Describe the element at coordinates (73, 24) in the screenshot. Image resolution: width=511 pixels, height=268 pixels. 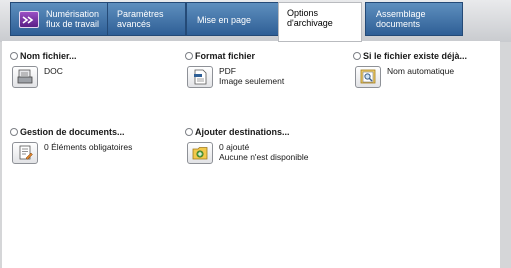
I see `tab-label-line2: flux de travail` at that location.